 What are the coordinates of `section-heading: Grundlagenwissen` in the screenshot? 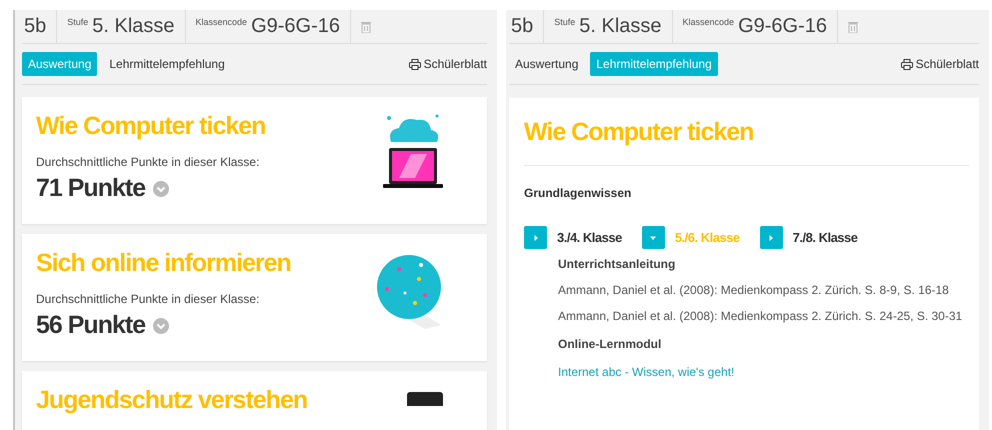 It's located at (578, 193).